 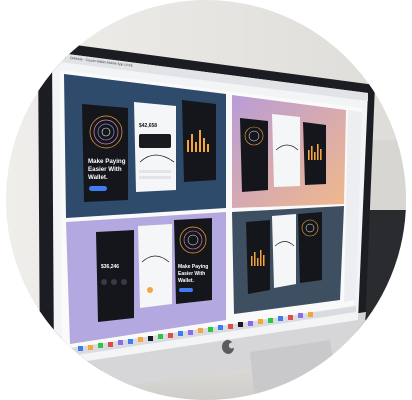 What do you see at coordinates (110, 267) in the screenshot?
I see `balance-amount-2: $36,246` at bounding box center [110, 267].